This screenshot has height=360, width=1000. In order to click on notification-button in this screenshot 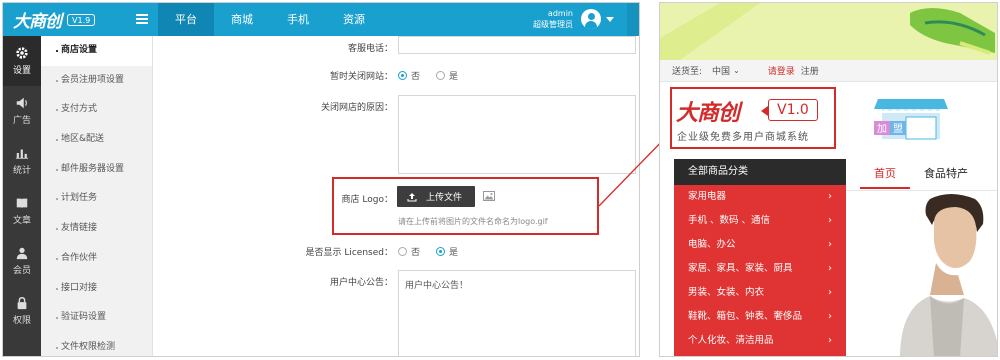, I will do `click(633, 19)`.